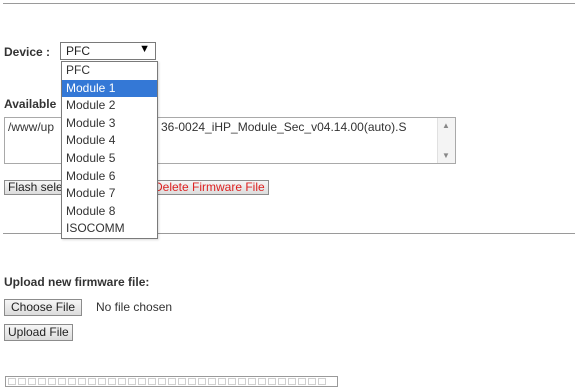 The image size is (576, 390). I want to click on available-label: Available, so click(30, 104).